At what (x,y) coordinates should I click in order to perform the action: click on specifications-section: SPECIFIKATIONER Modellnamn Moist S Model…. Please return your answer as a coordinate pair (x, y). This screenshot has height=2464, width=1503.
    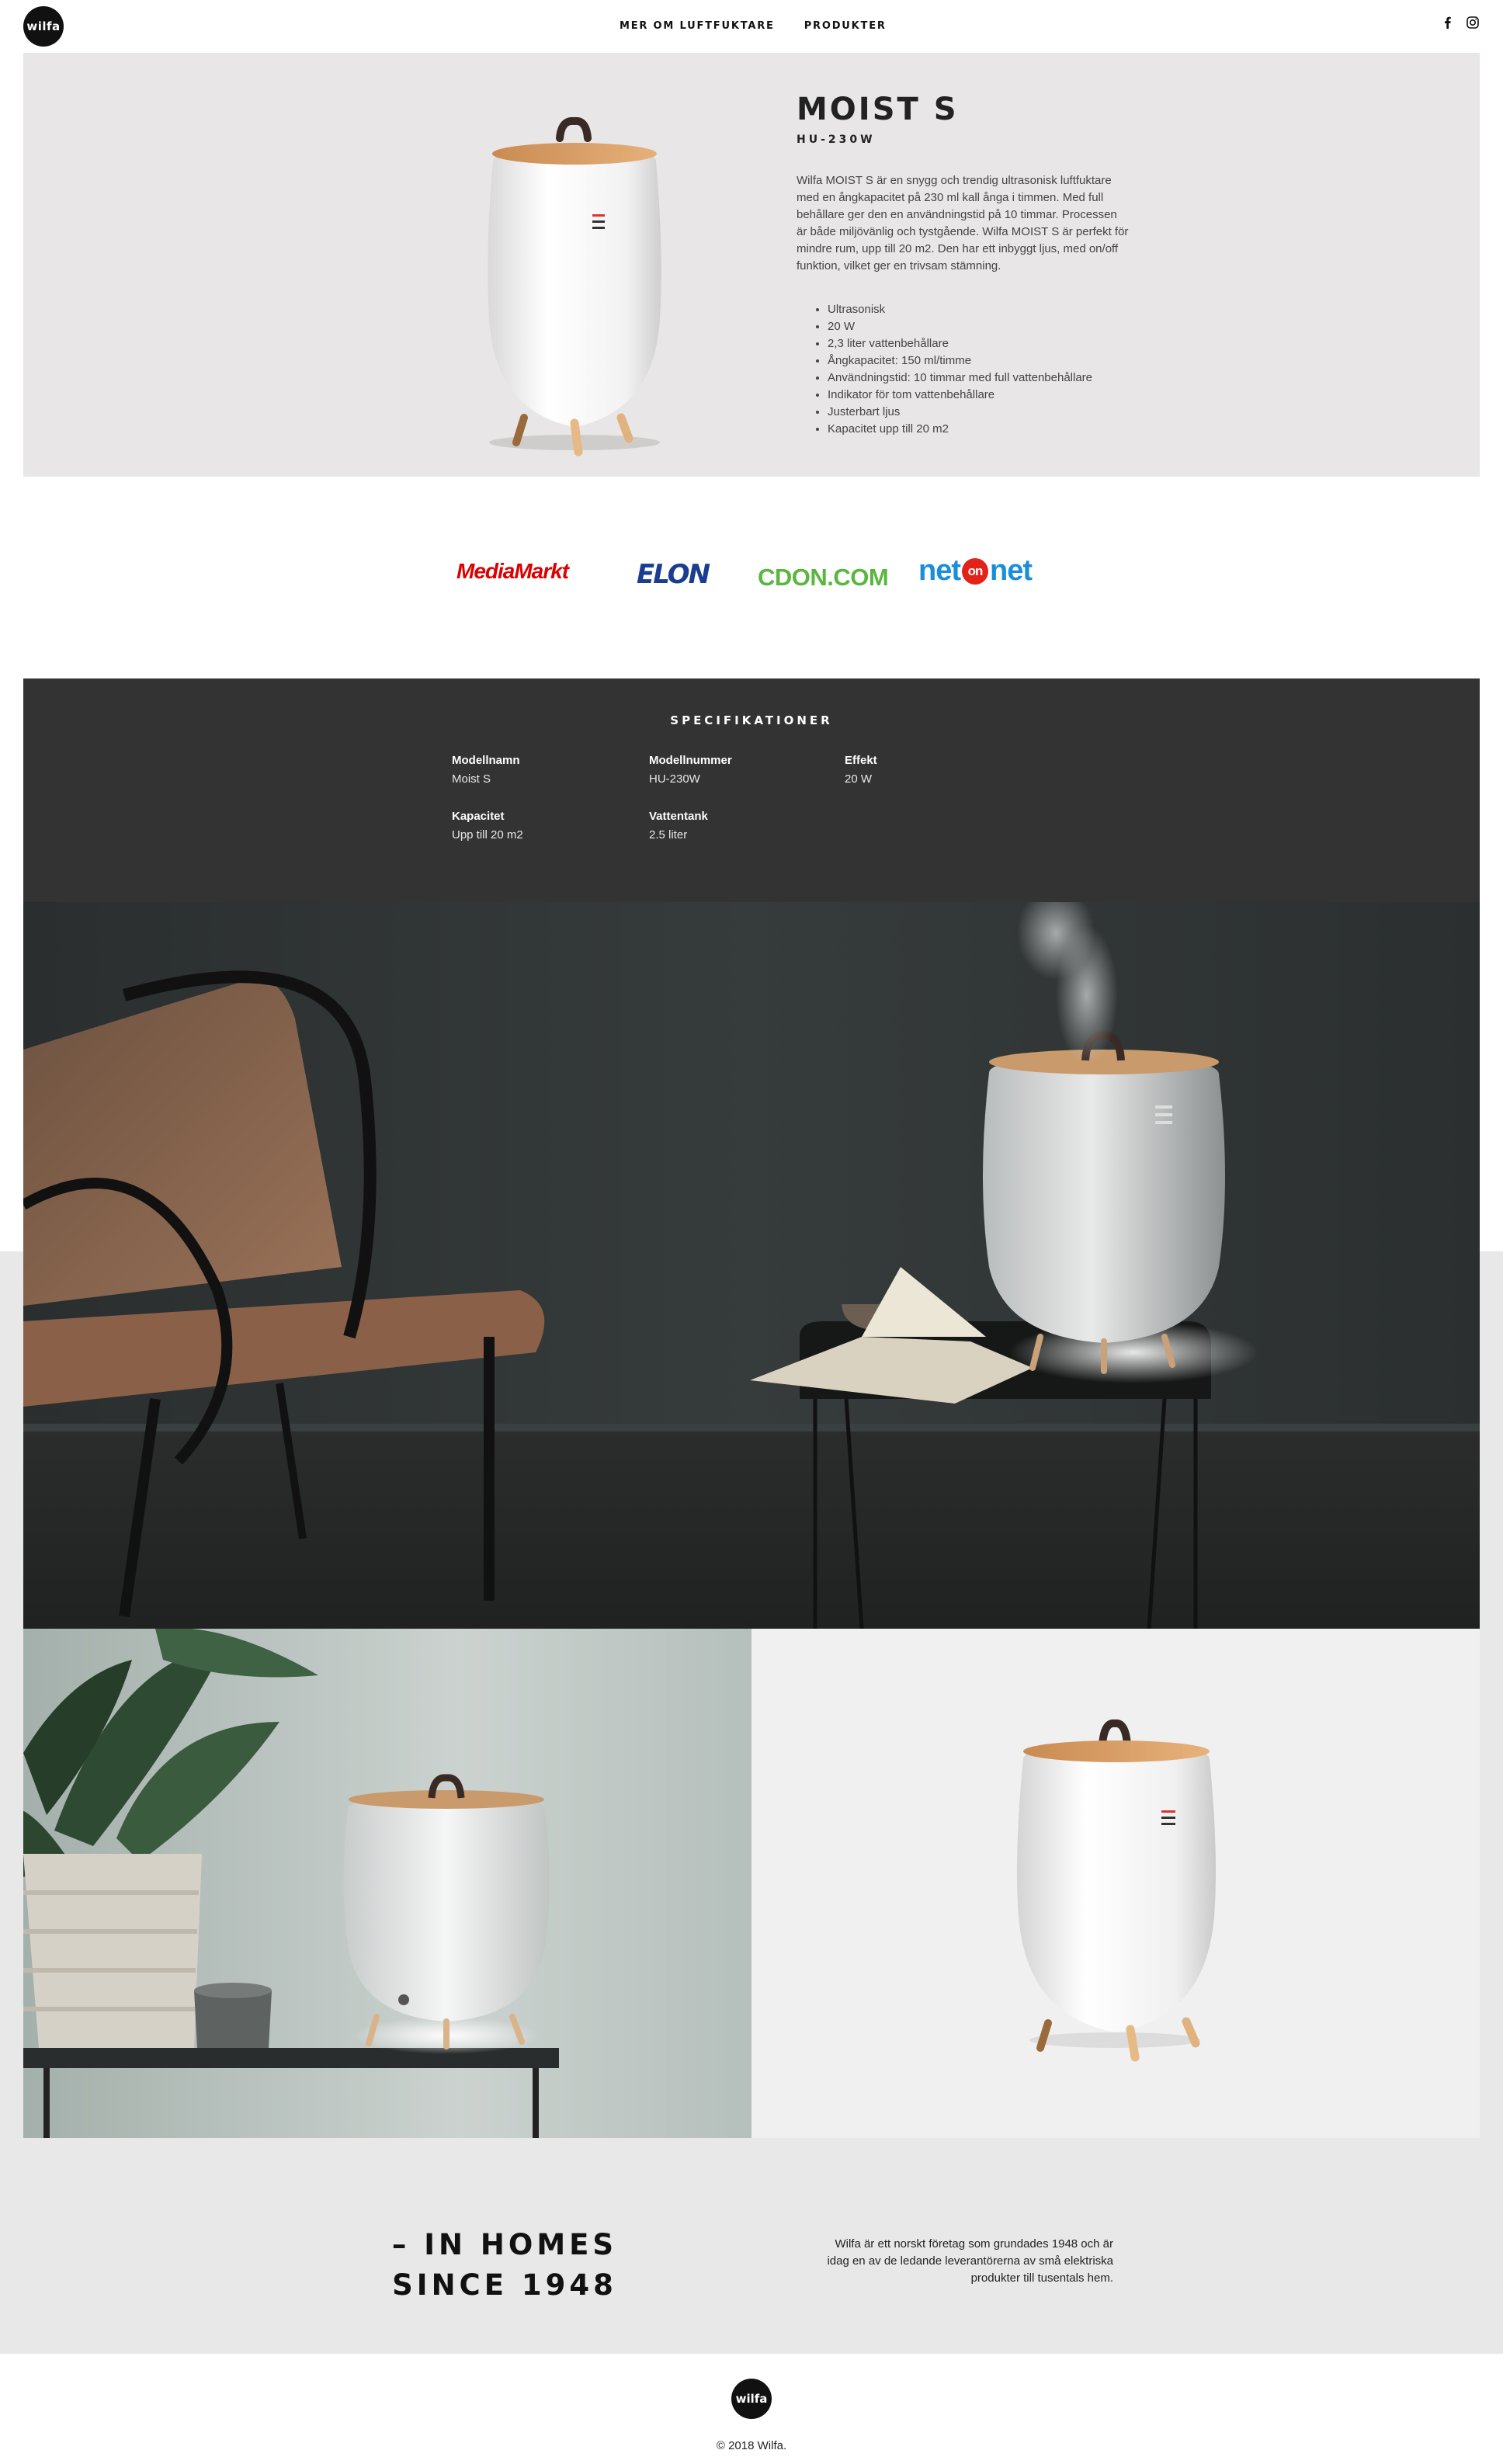
    Looking at the image, I should click on (751, 790).